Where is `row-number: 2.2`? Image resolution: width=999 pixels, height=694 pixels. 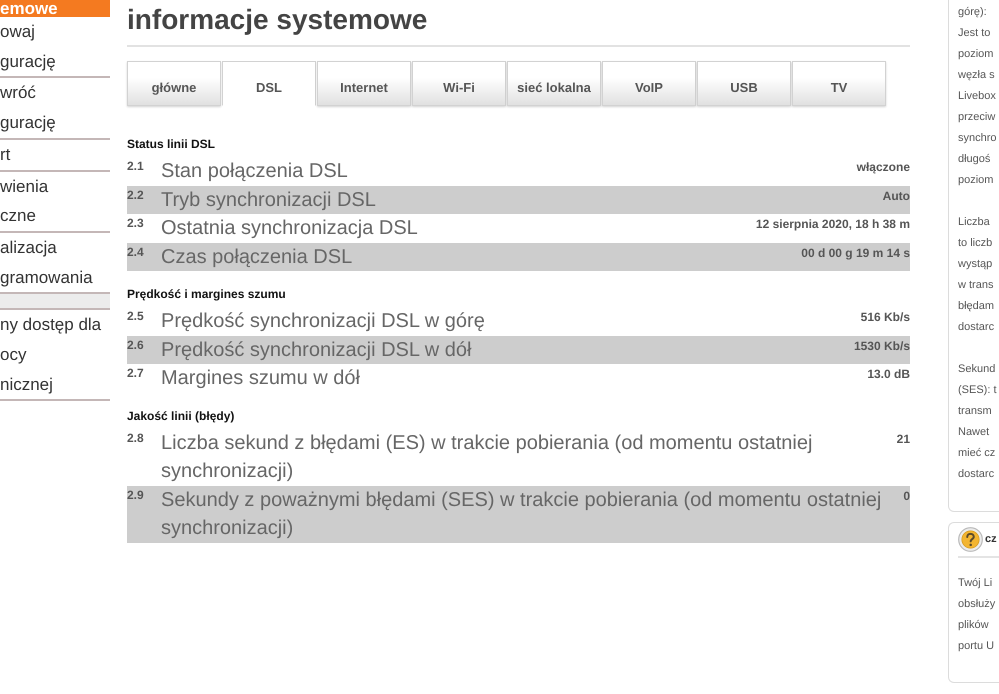
row-number: 2.2 is located at coordinates (135, 195).